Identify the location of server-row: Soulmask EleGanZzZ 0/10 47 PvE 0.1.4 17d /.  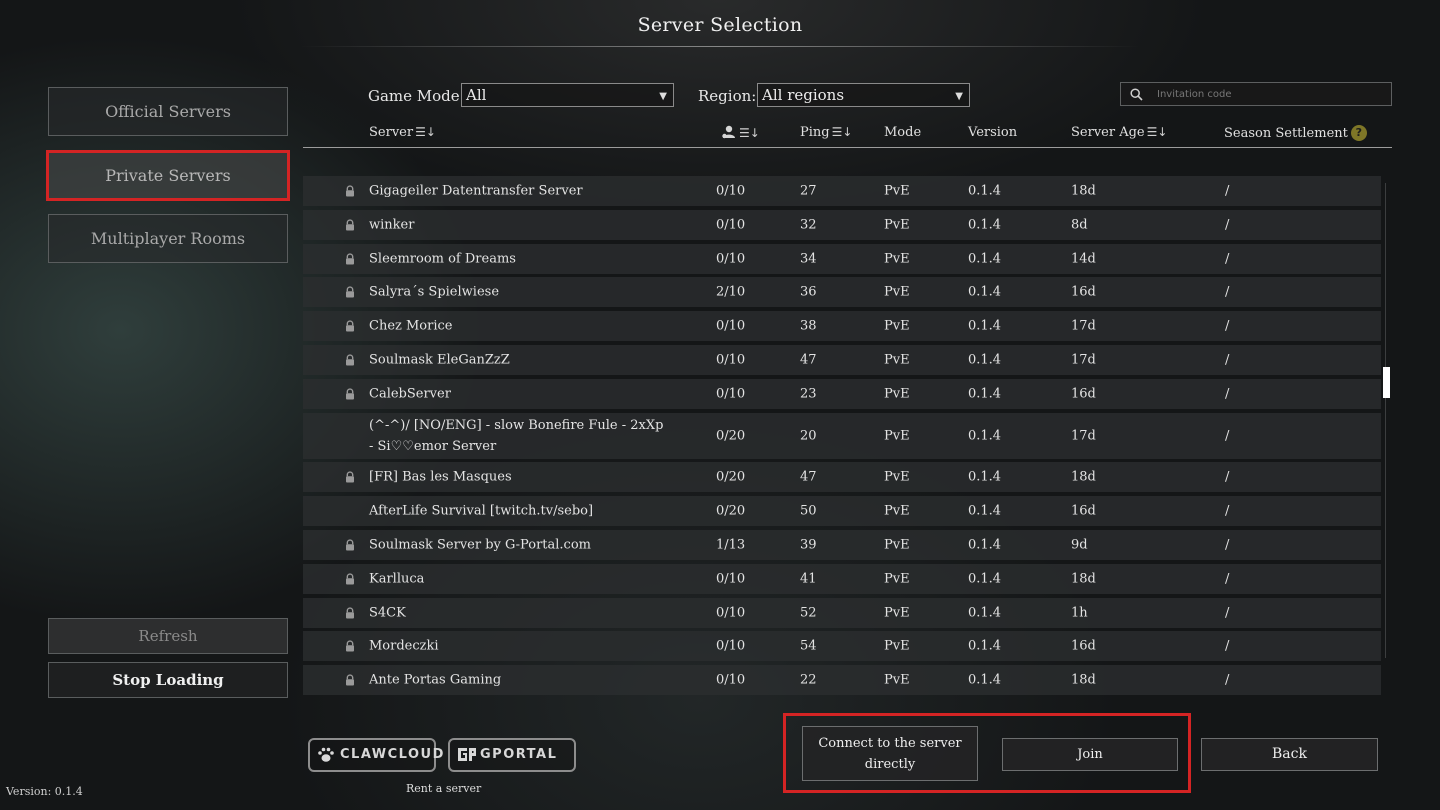
(842, 359).